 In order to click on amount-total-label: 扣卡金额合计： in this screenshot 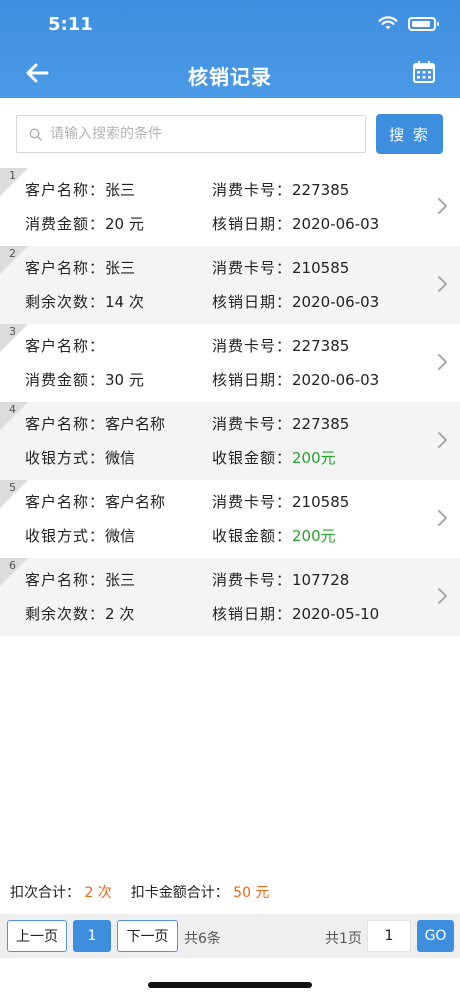, I will do `click(179, 893)`.